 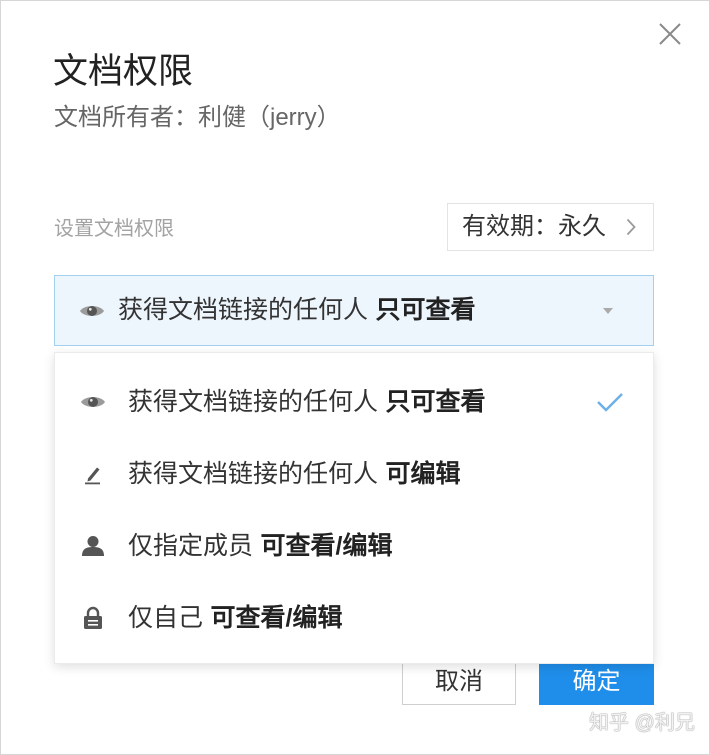 I want to click on cancel-button: 取消, so click(x=459, y=682).